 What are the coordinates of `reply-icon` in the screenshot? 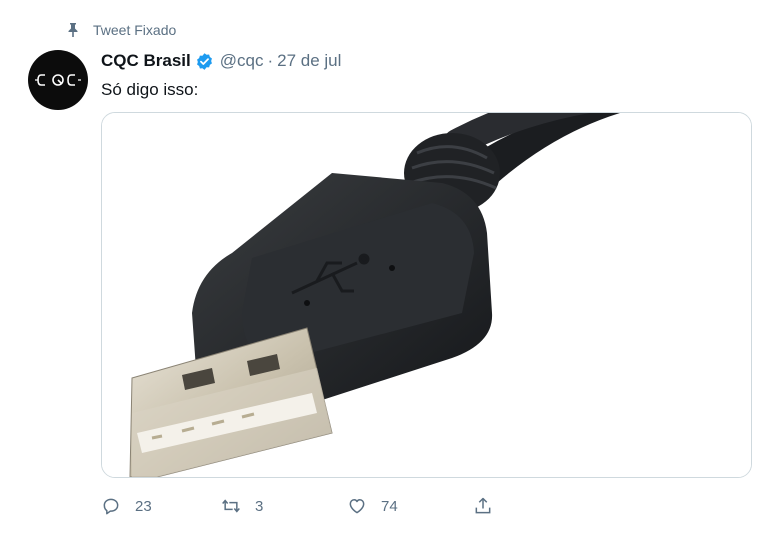 It's located at (111, 506).